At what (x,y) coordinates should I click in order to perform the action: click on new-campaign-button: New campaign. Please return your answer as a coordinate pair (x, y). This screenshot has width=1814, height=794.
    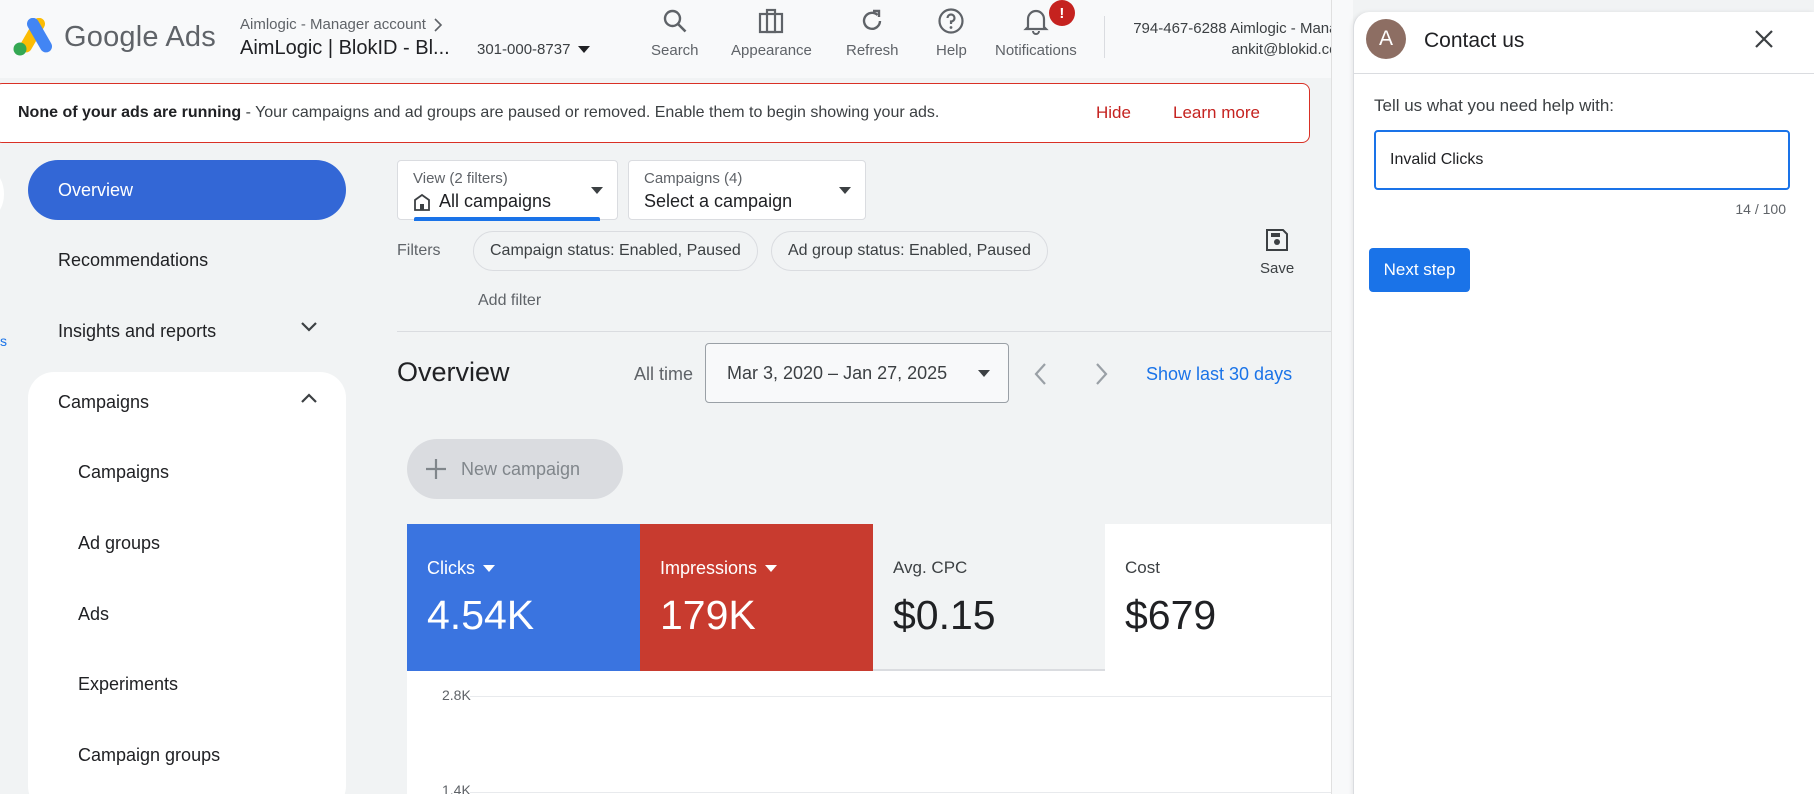
    Looking at the image, I should click on (515, 469).